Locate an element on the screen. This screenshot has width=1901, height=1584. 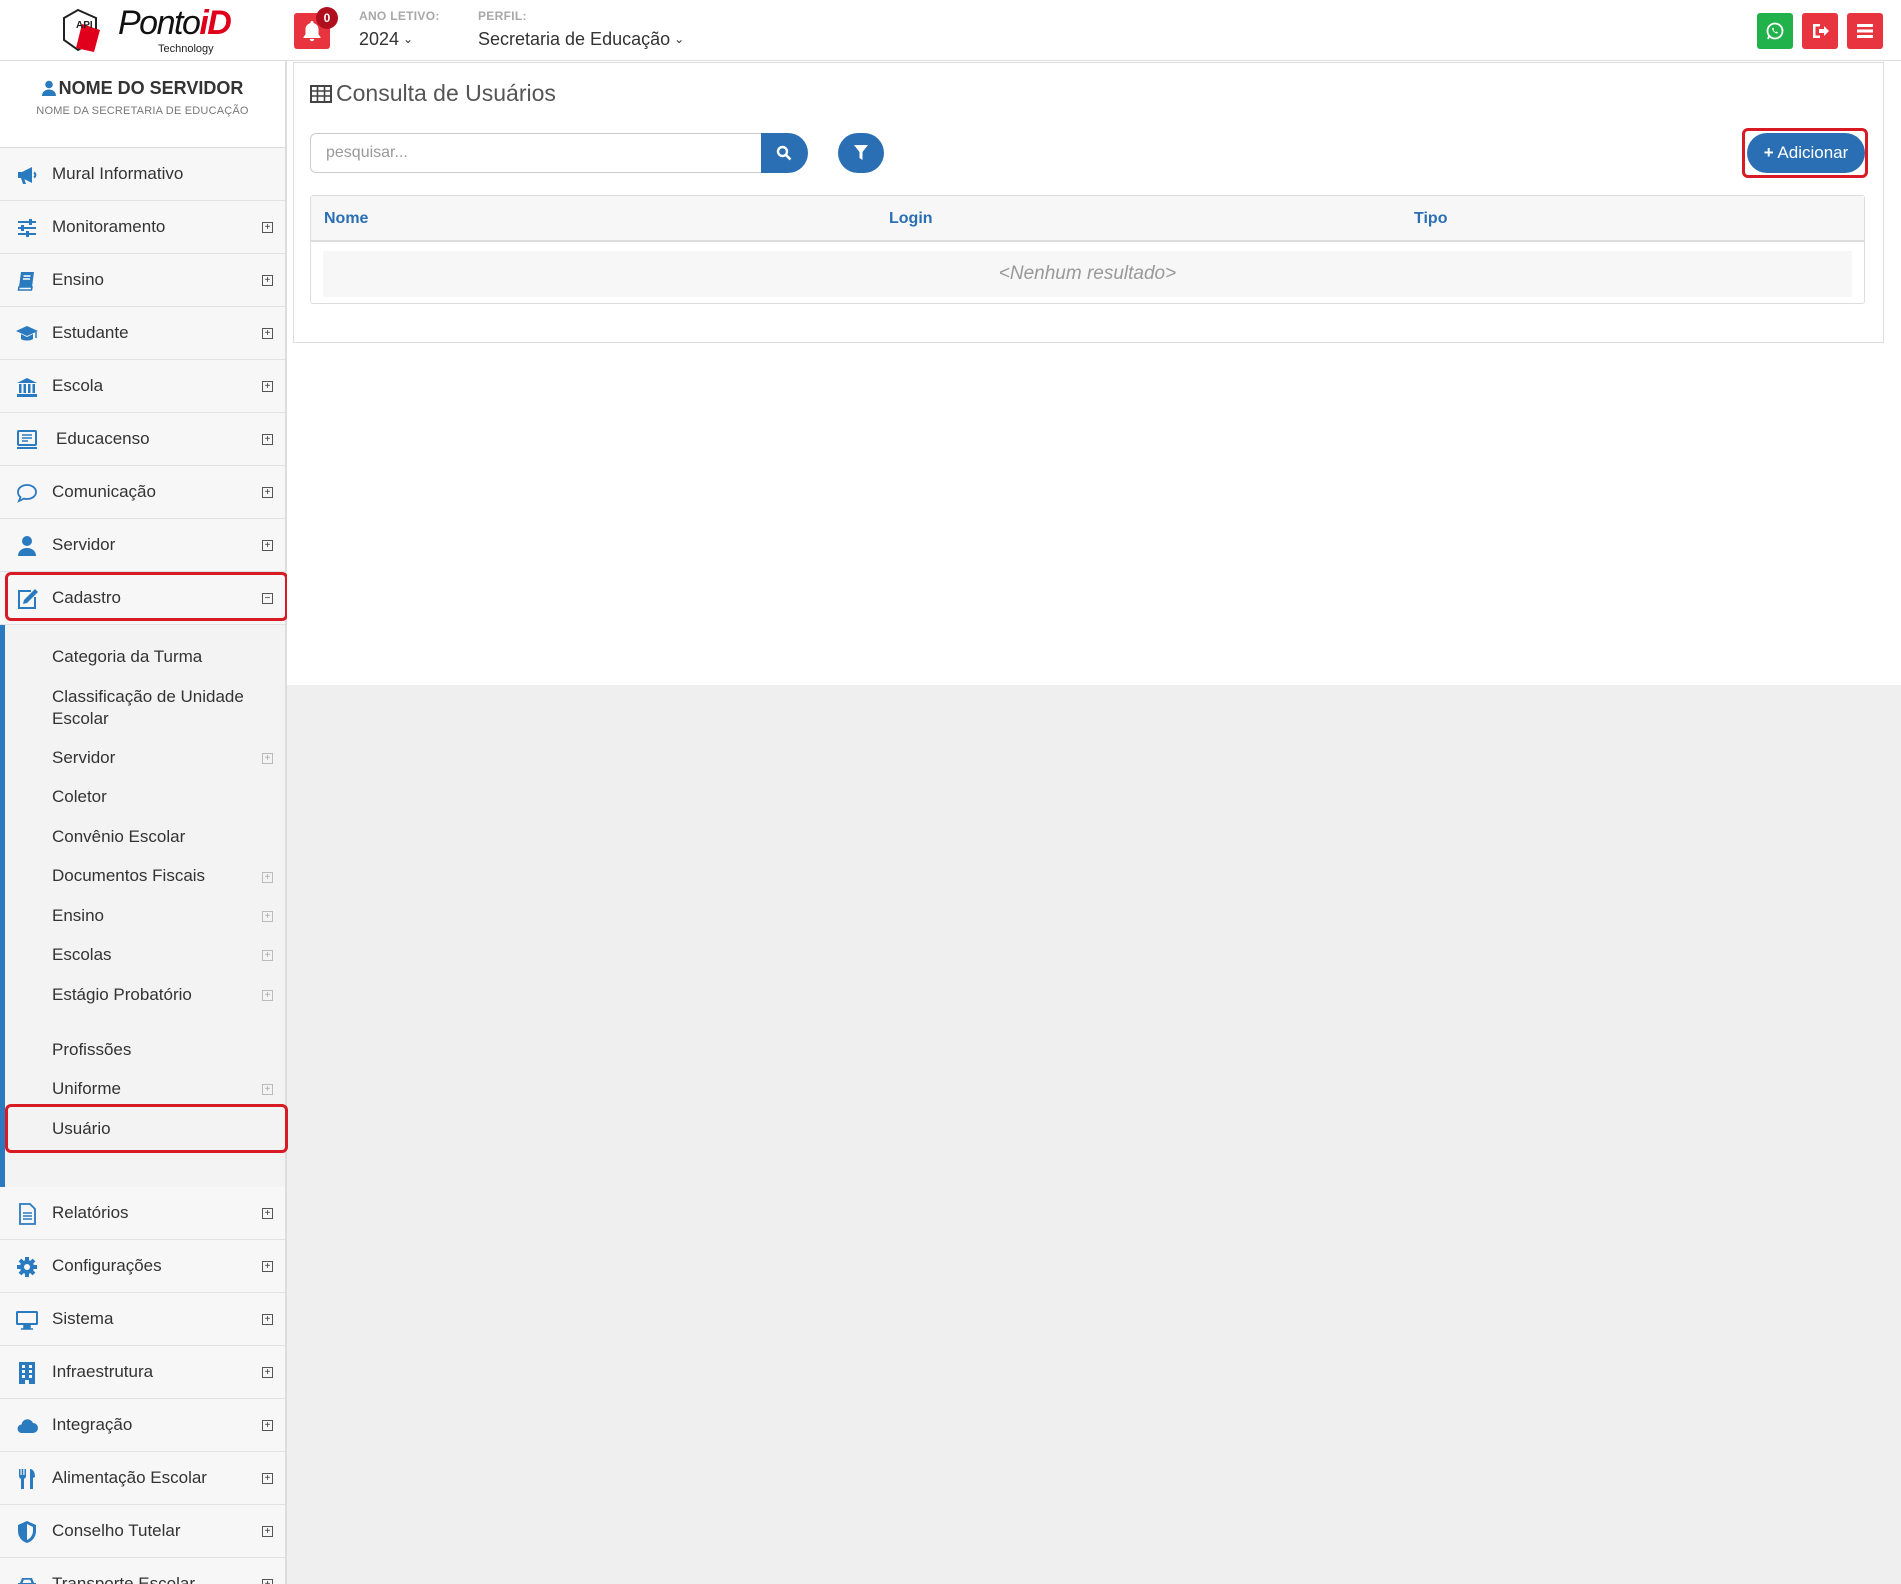
sidebar-item-comunicacao: Comunicação + is located at coordinates (142, 492).